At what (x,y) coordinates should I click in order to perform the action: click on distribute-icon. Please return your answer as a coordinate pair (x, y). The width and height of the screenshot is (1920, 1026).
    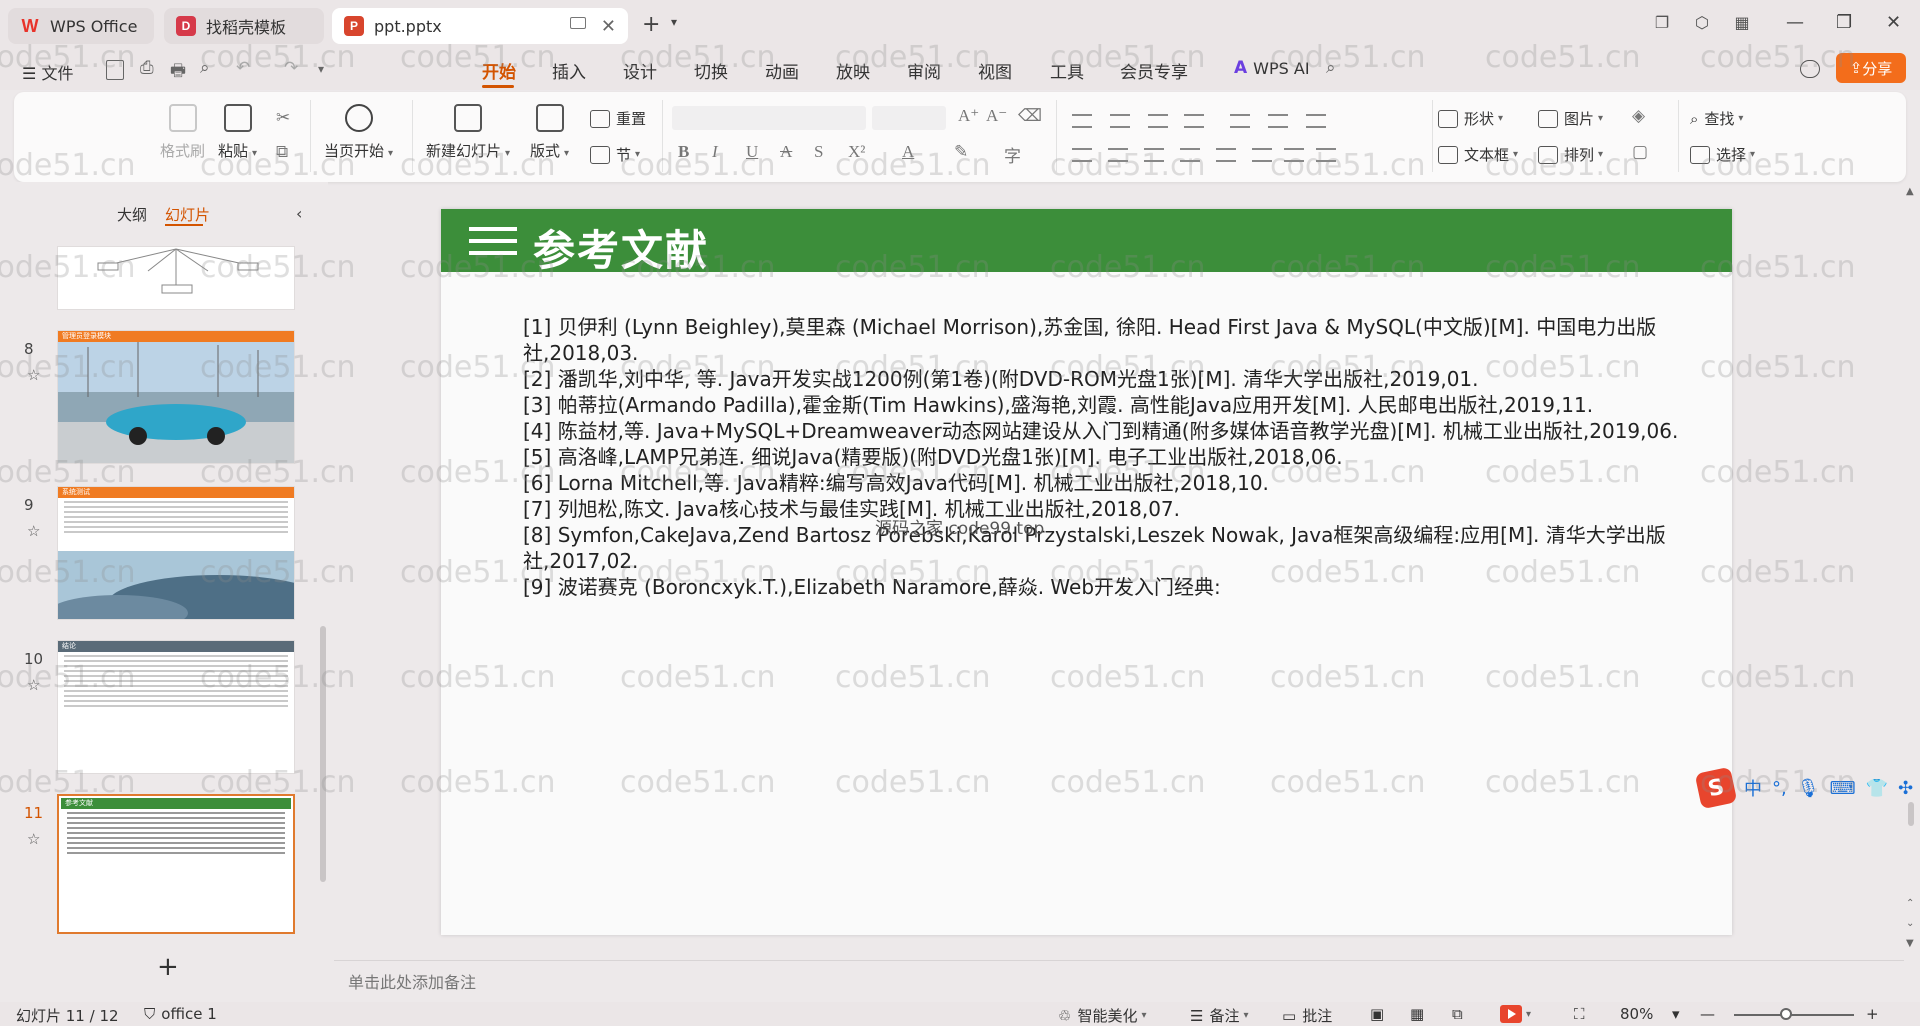
    Looking at the image, I should click on (1226, 155).